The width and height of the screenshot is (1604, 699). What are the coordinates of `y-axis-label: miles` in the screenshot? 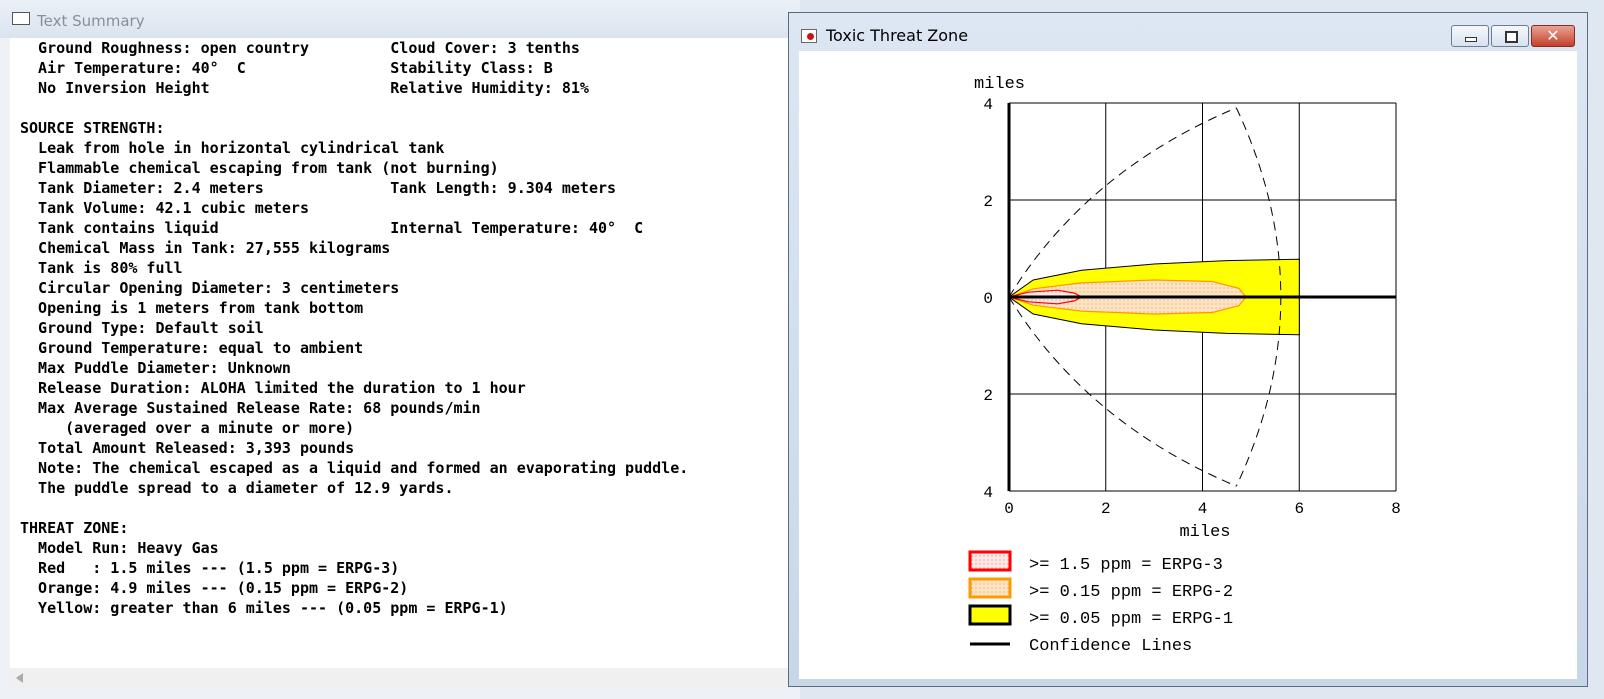 It's located at (999, 84).